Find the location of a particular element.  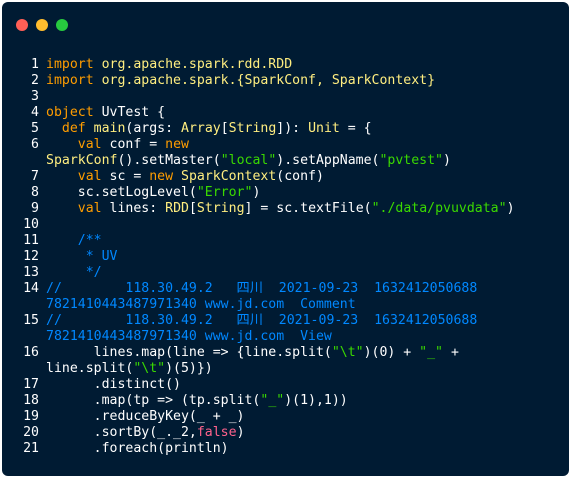

code-line: 4 object UvTest { is located at coordinates (285, 113).